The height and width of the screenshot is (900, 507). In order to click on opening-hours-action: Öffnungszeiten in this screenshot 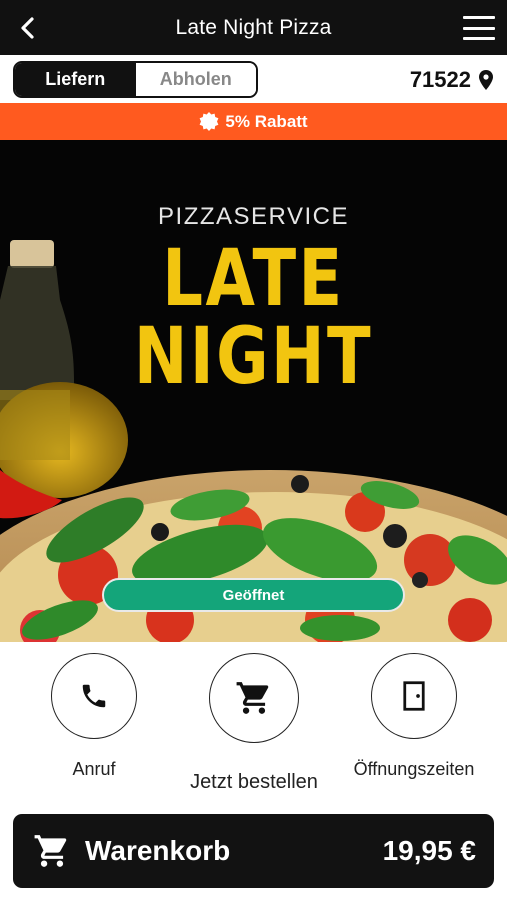, I will do `click(414, 716)`.